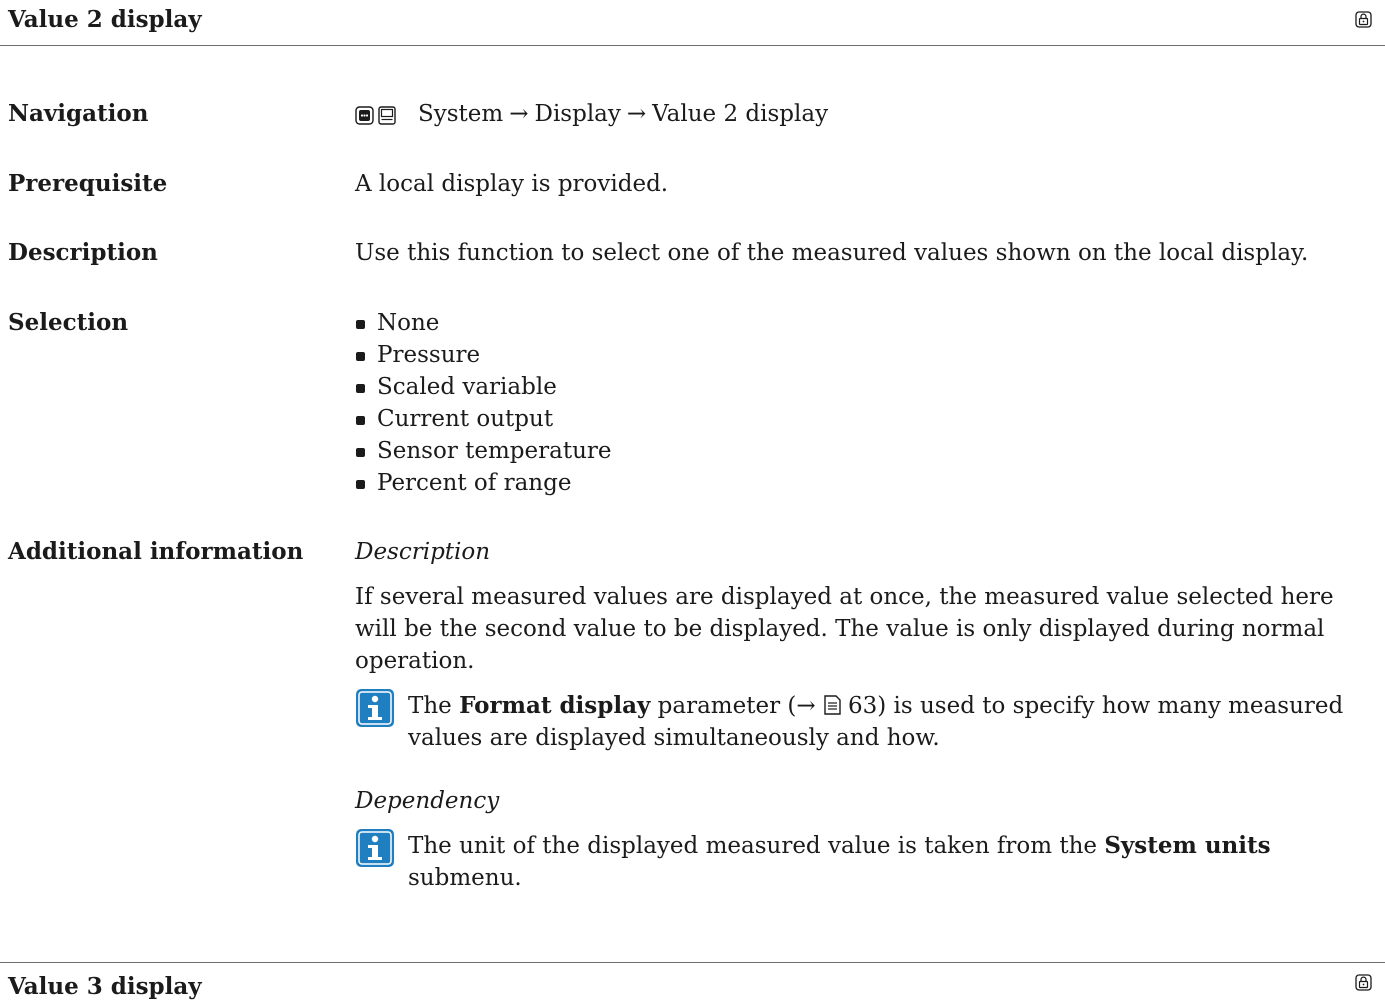  Describe the element at coordinates (483, 323) in the screenshot. I see `list-item: None` at that location.